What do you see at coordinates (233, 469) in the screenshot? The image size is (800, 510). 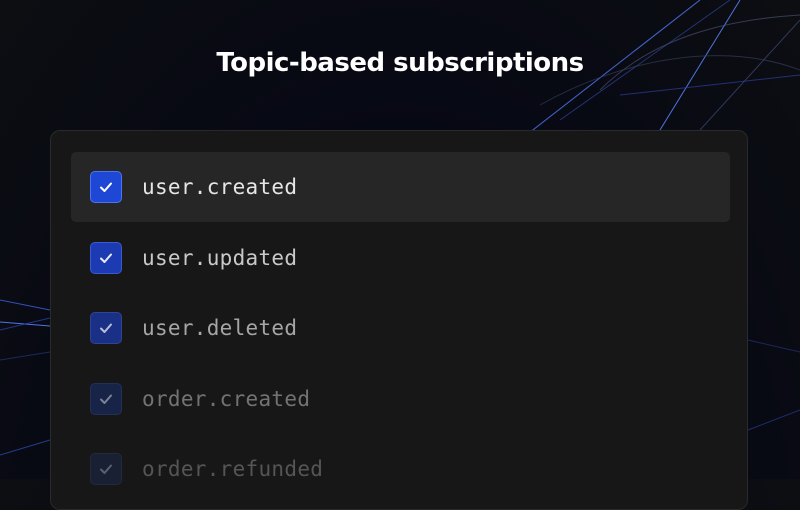 I see `topic-label: order.refunded` at bounding box center [233, 469].